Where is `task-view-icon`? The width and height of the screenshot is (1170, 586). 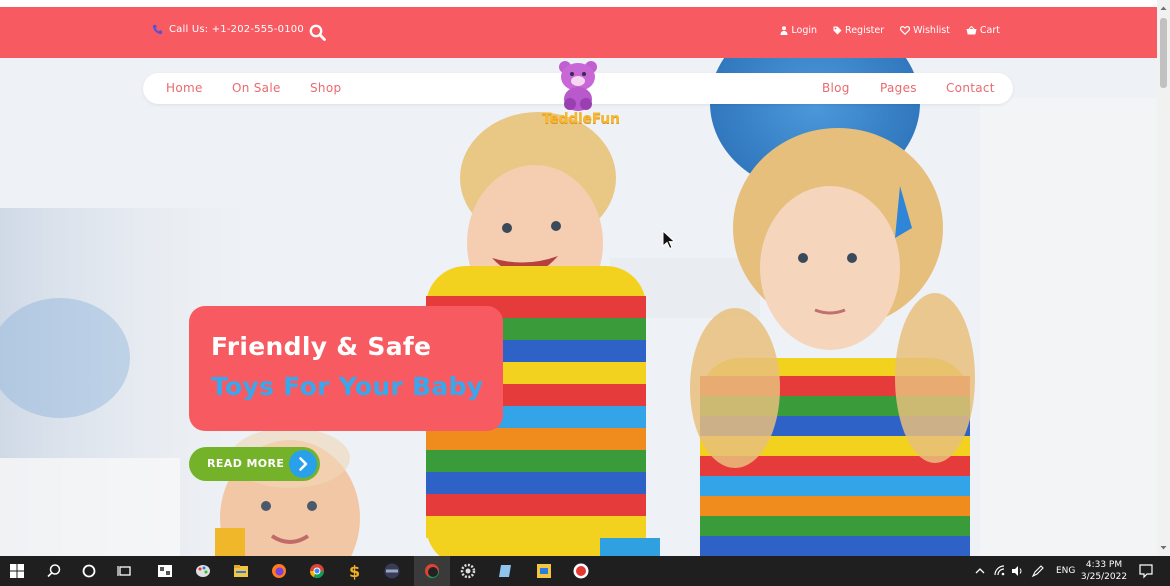 task-view-icon is located at coordinates (125, 571).